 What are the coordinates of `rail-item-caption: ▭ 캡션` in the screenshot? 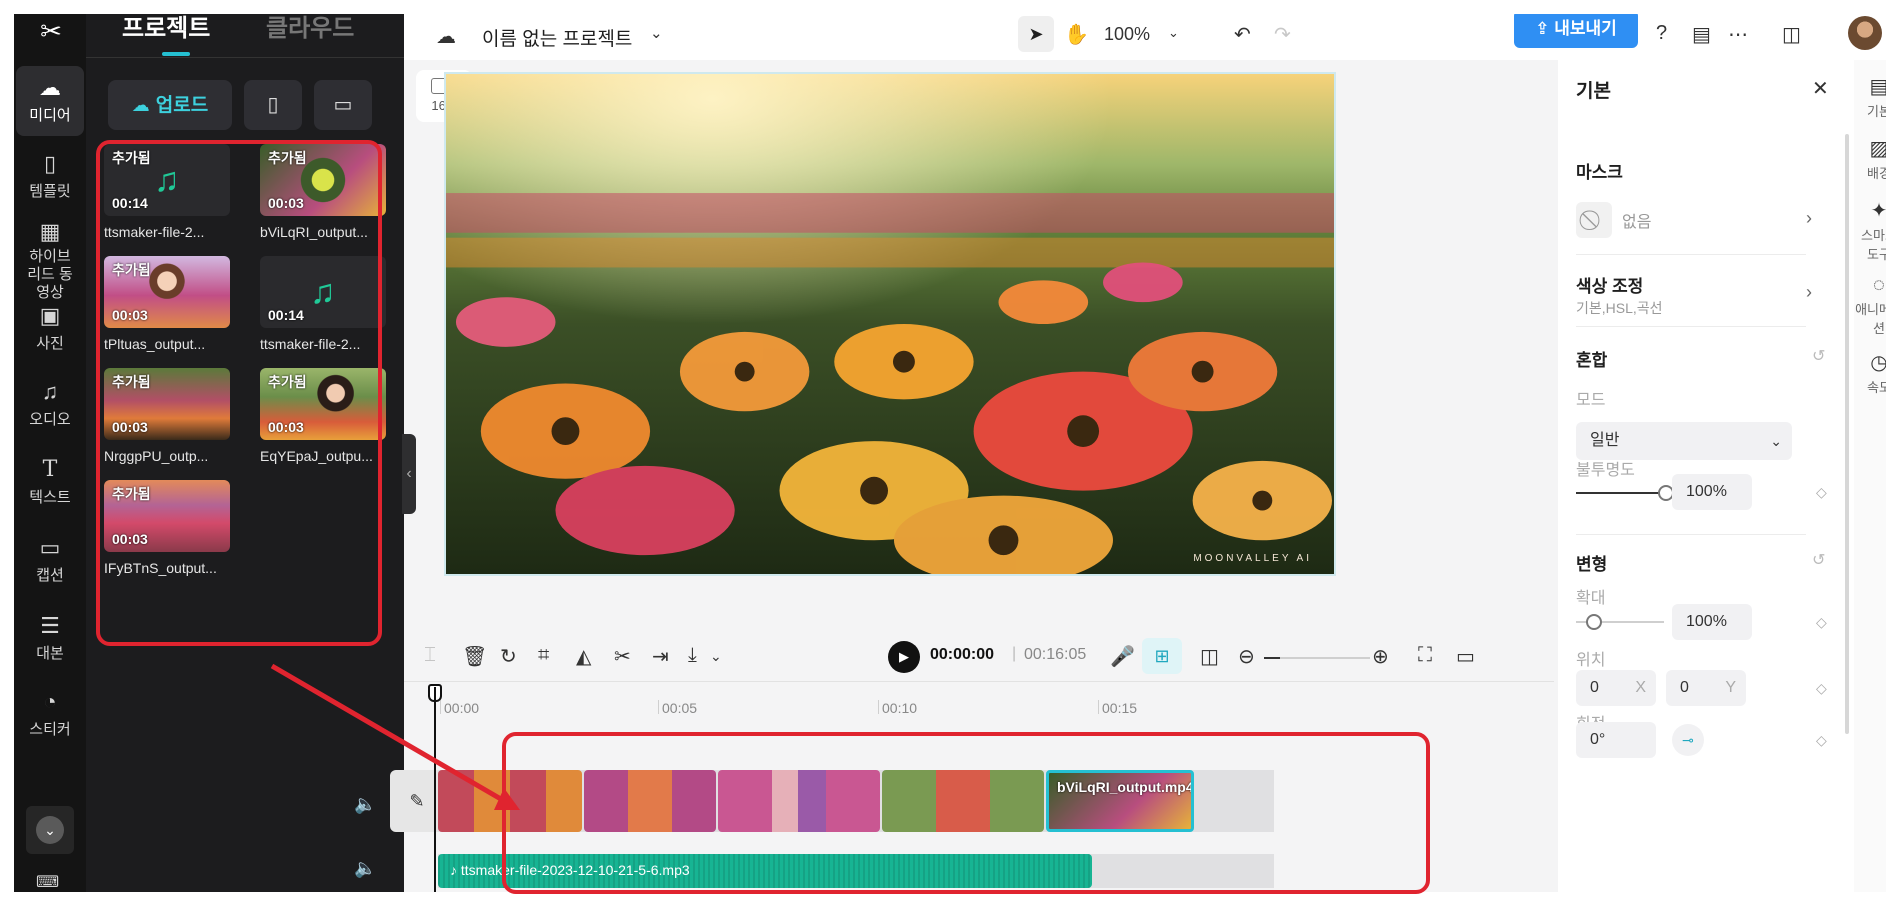 It's located at (50, 561).